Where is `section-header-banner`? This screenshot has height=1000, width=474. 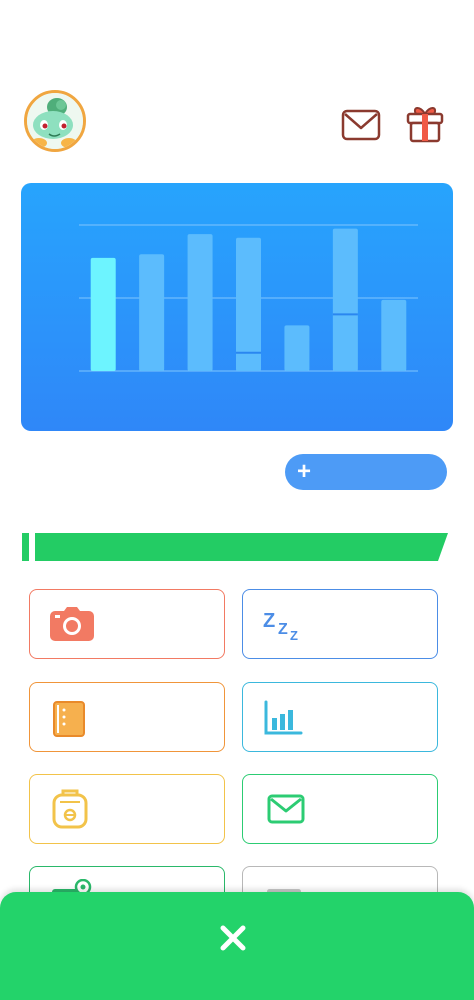 section-header-banner is located at coordinates (235, 547).